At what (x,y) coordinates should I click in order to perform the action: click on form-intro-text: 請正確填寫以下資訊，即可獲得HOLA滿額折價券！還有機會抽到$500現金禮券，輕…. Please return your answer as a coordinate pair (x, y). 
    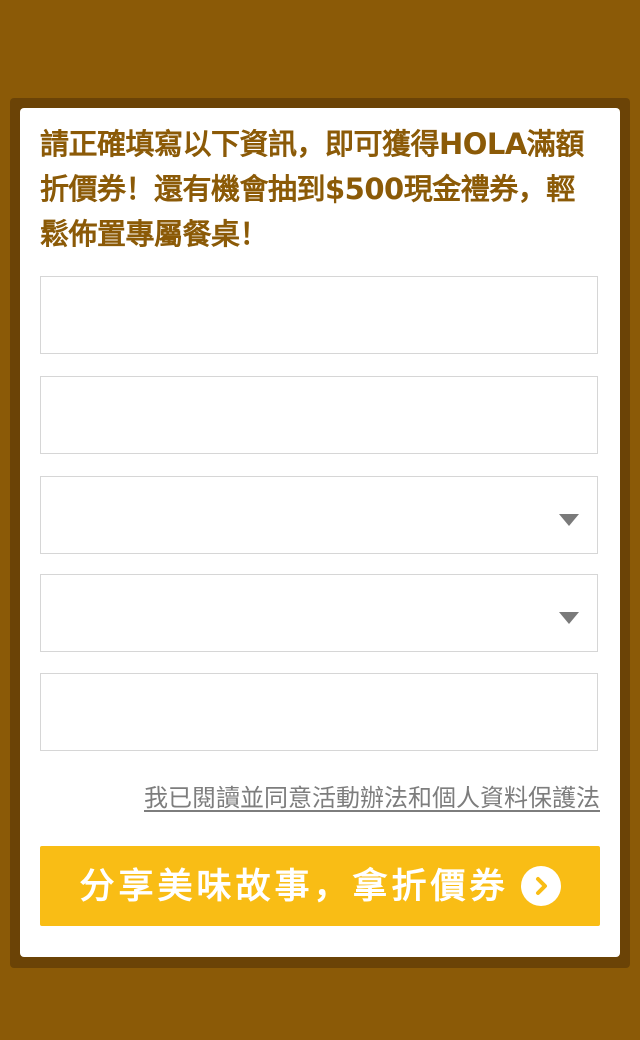
    Looking at the image, I should click on (312, 189).